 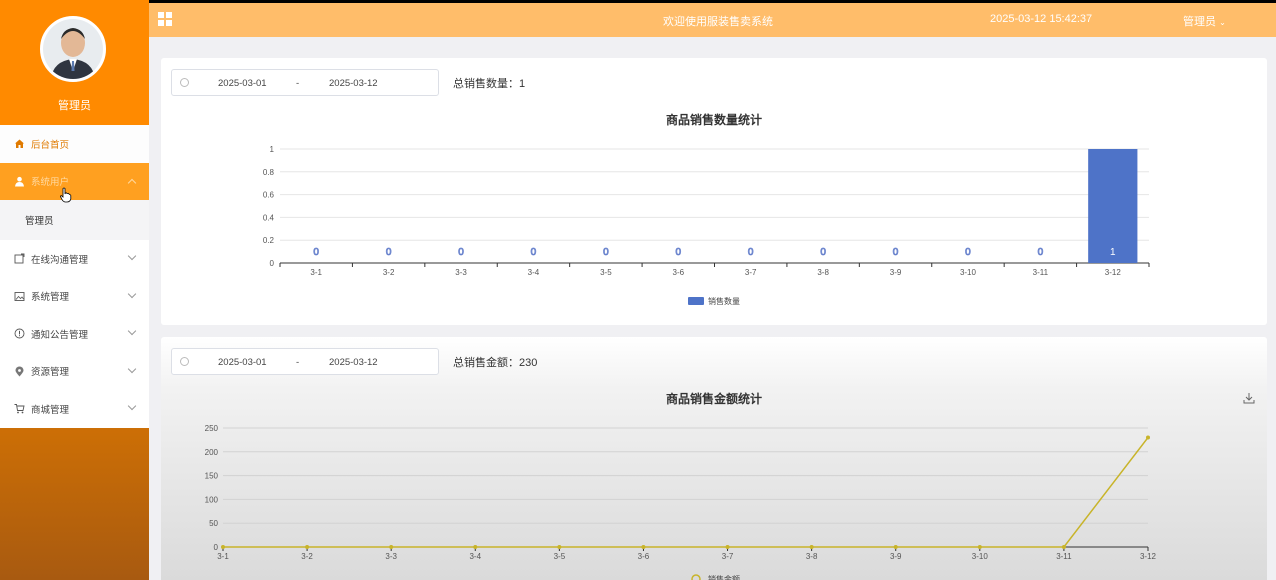 I want to click on sidebar-item-label: 资源管理, so click(x=50, y=373).